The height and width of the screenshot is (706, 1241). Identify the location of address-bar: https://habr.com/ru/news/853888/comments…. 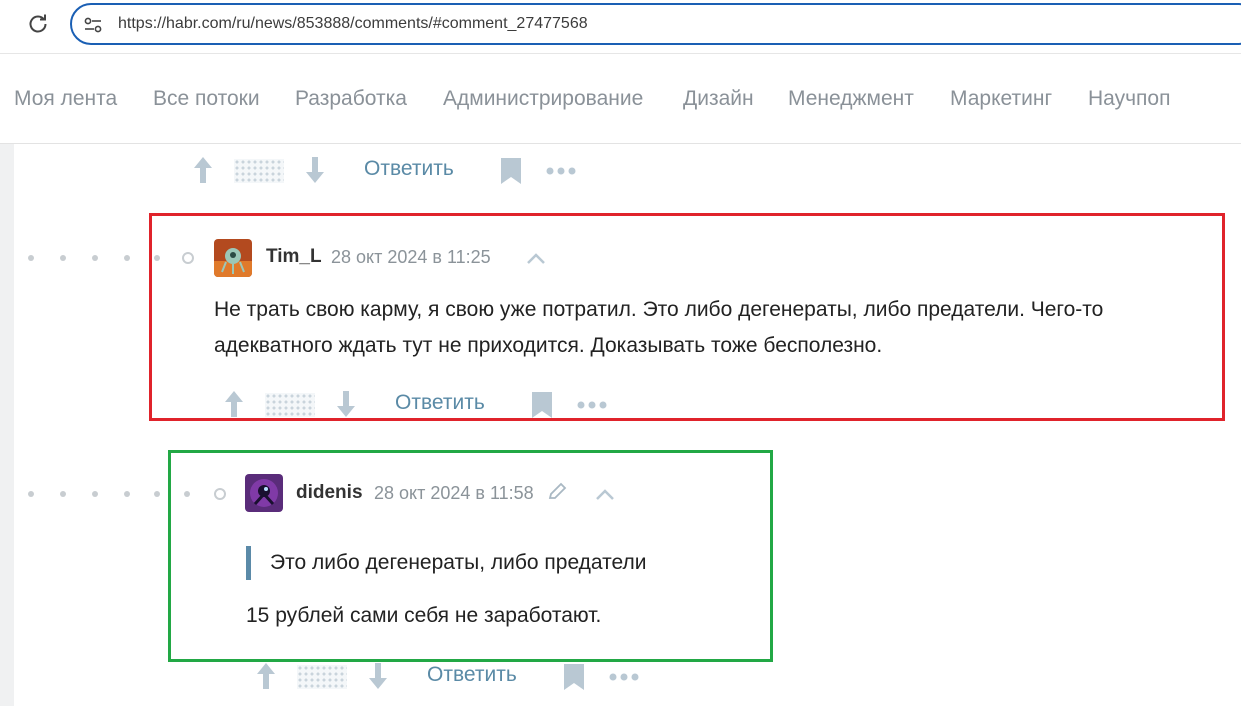
(655, 24).